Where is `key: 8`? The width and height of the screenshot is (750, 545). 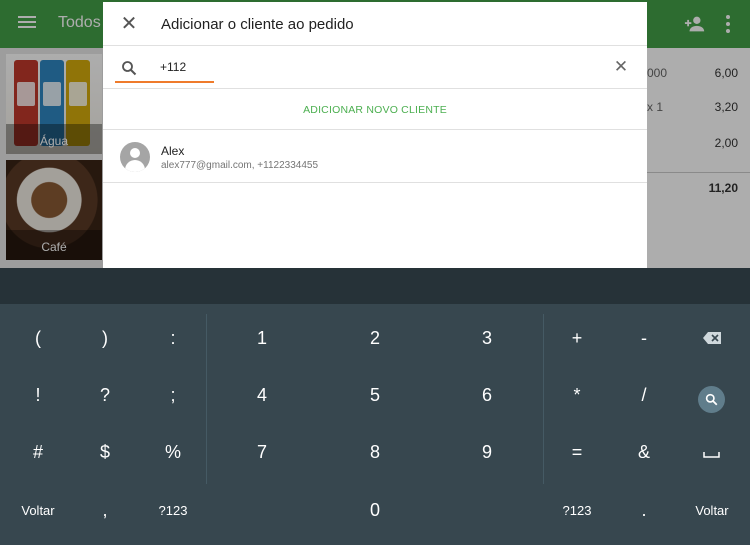
key: 8 is located at coordinates (375, 452).